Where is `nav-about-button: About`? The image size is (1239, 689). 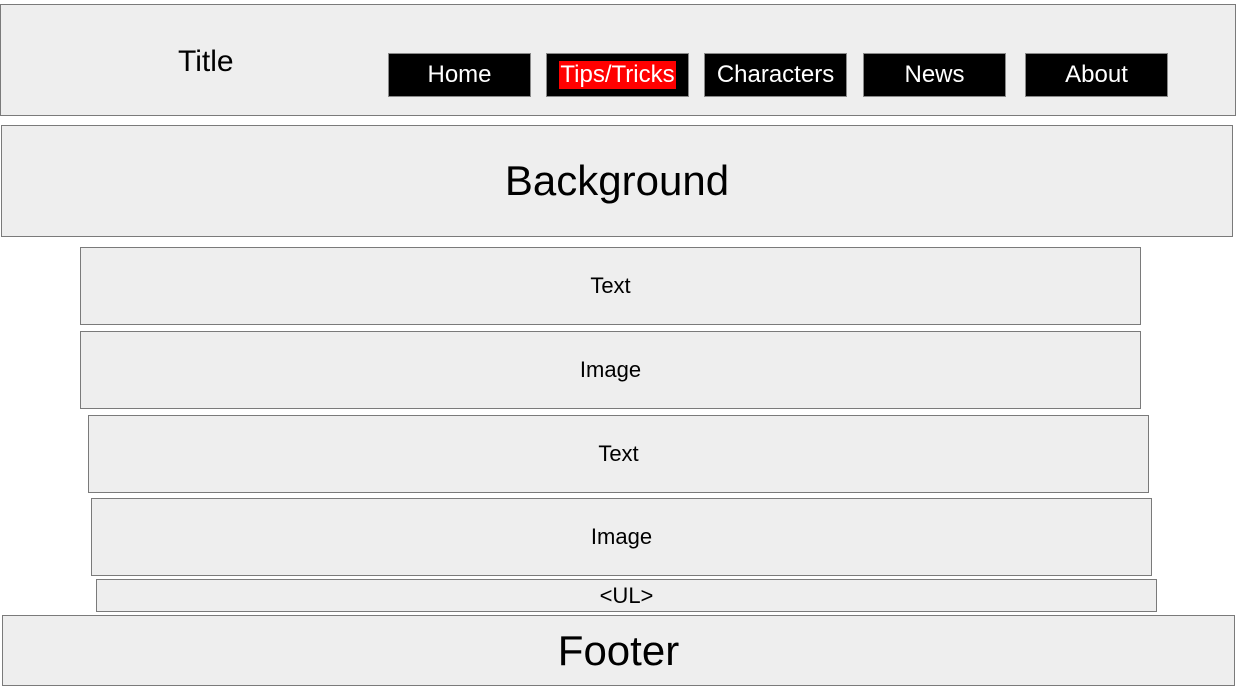
nav-about-button: About is located at coordinates (1096, 75).